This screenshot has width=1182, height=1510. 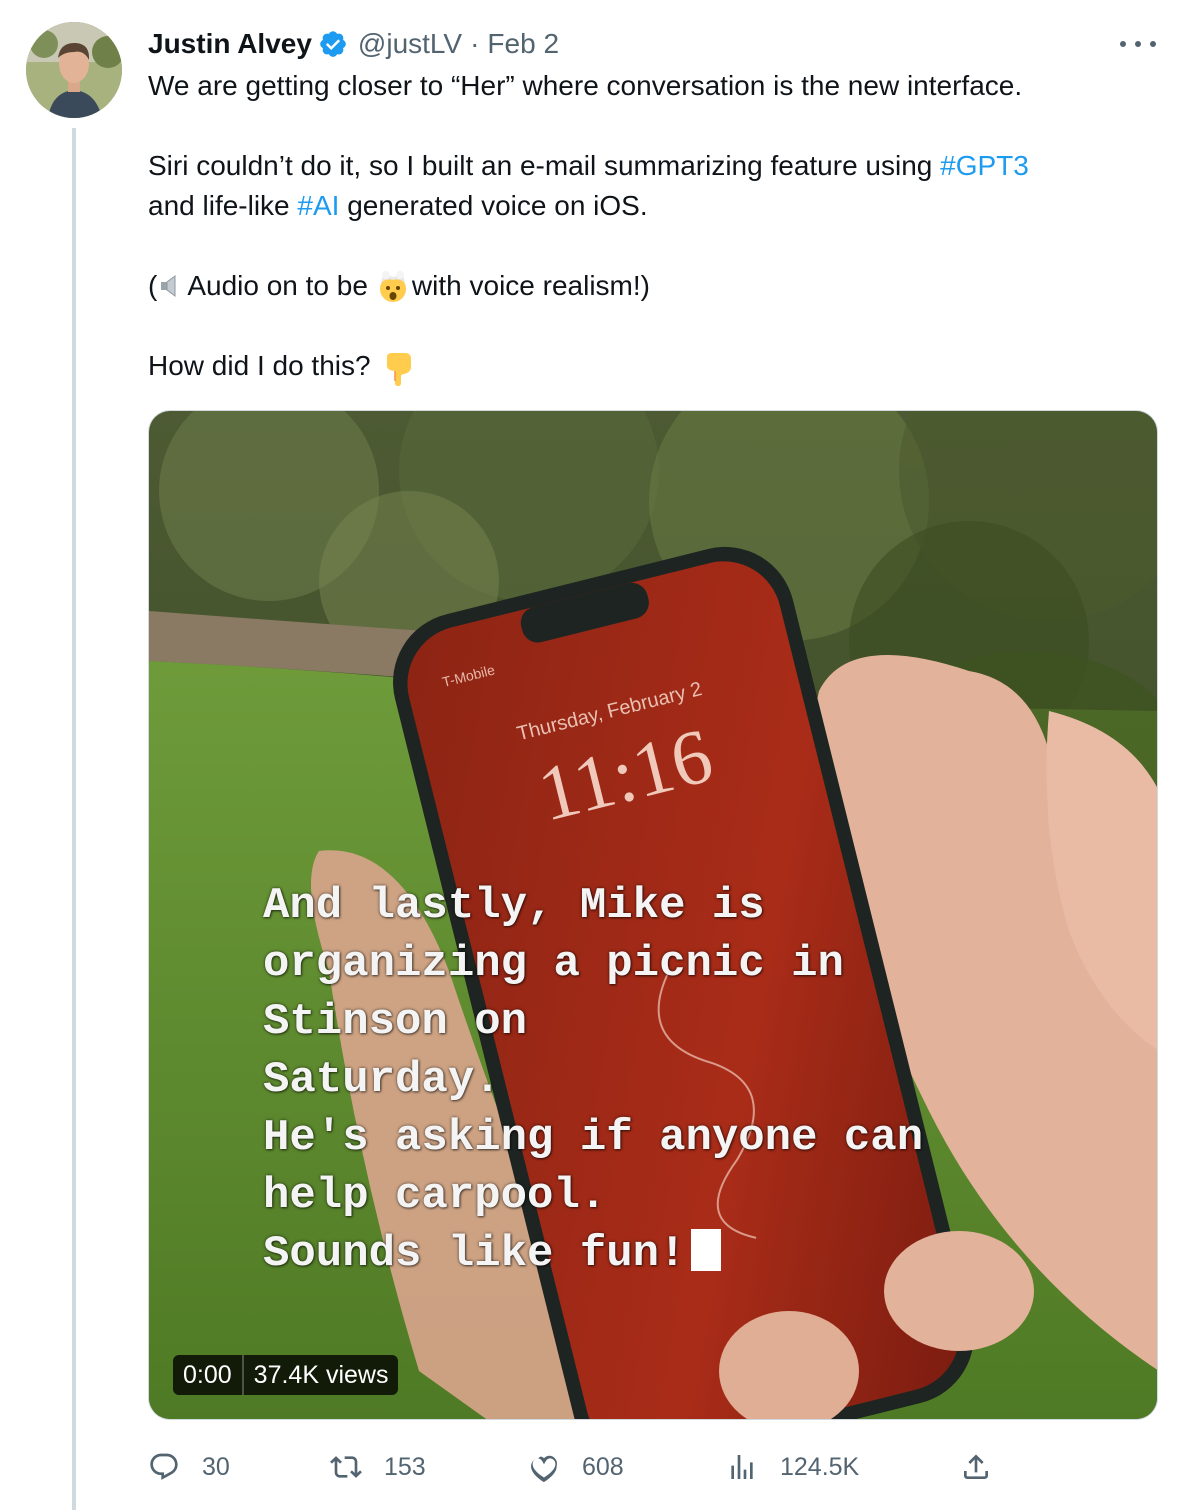 What do you see at coordinates (74, 70) in the screenshot?
I see `avatar` at bounding box center [74, 70].